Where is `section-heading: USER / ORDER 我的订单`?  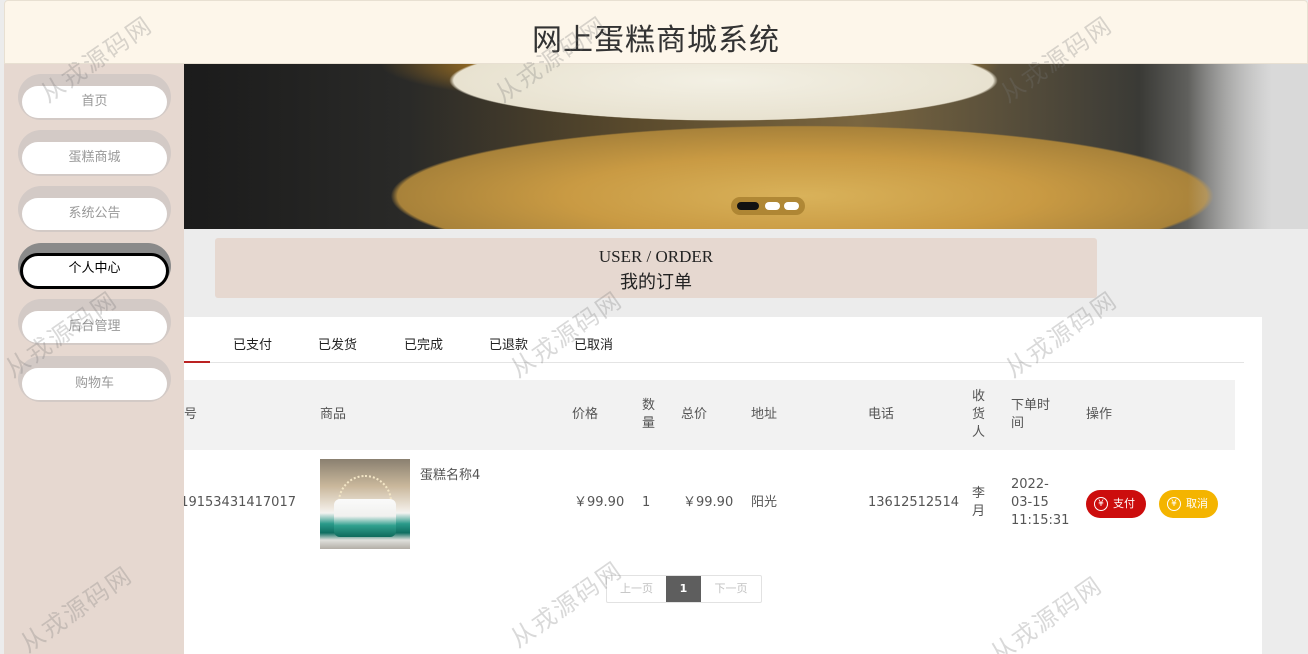 section-heading: USER / ORDER 我的订单 is located at coordinates (656, 268).